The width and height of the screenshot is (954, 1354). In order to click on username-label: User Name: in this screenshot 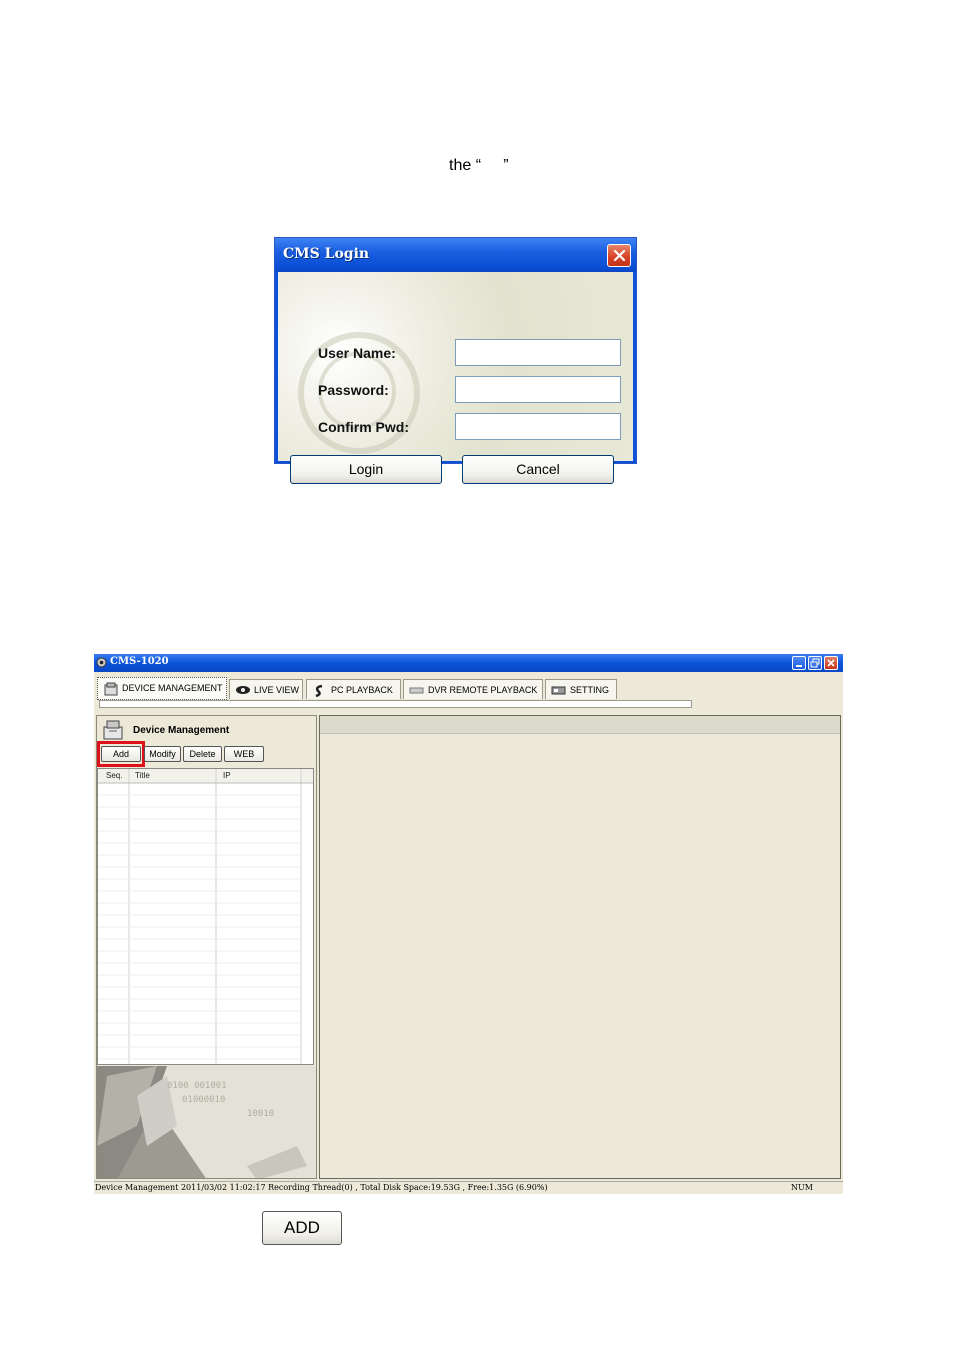, I will do `click(357, 353)`.